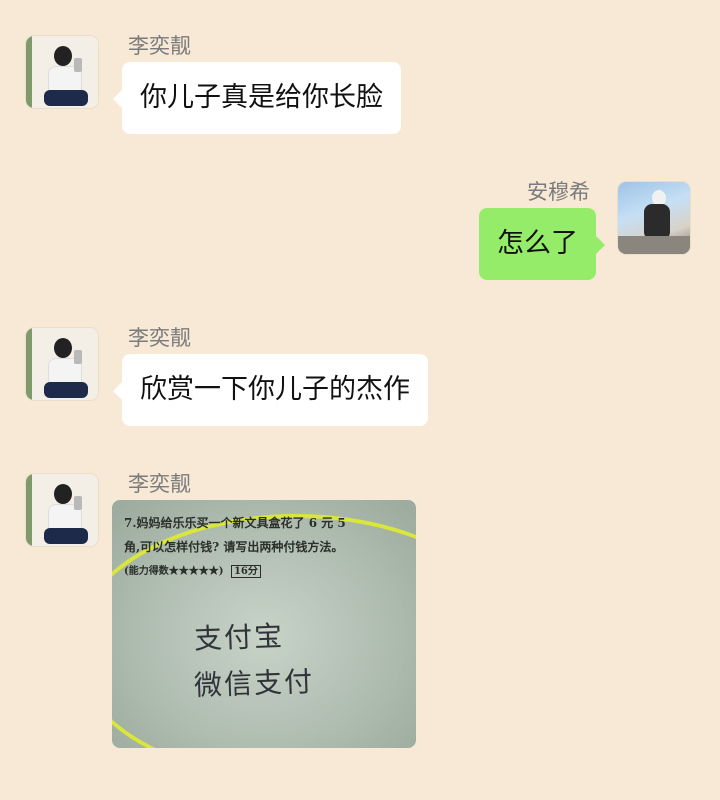 The image size is (720, 800). I want to click on avatar-body, so click(657, 222).